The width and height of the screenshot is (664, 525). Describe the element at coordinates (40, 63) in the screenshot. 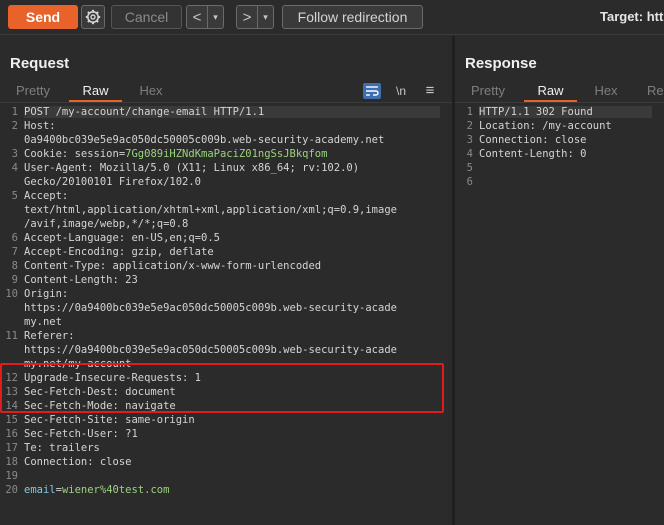

I see `request-title: Request` at that location.